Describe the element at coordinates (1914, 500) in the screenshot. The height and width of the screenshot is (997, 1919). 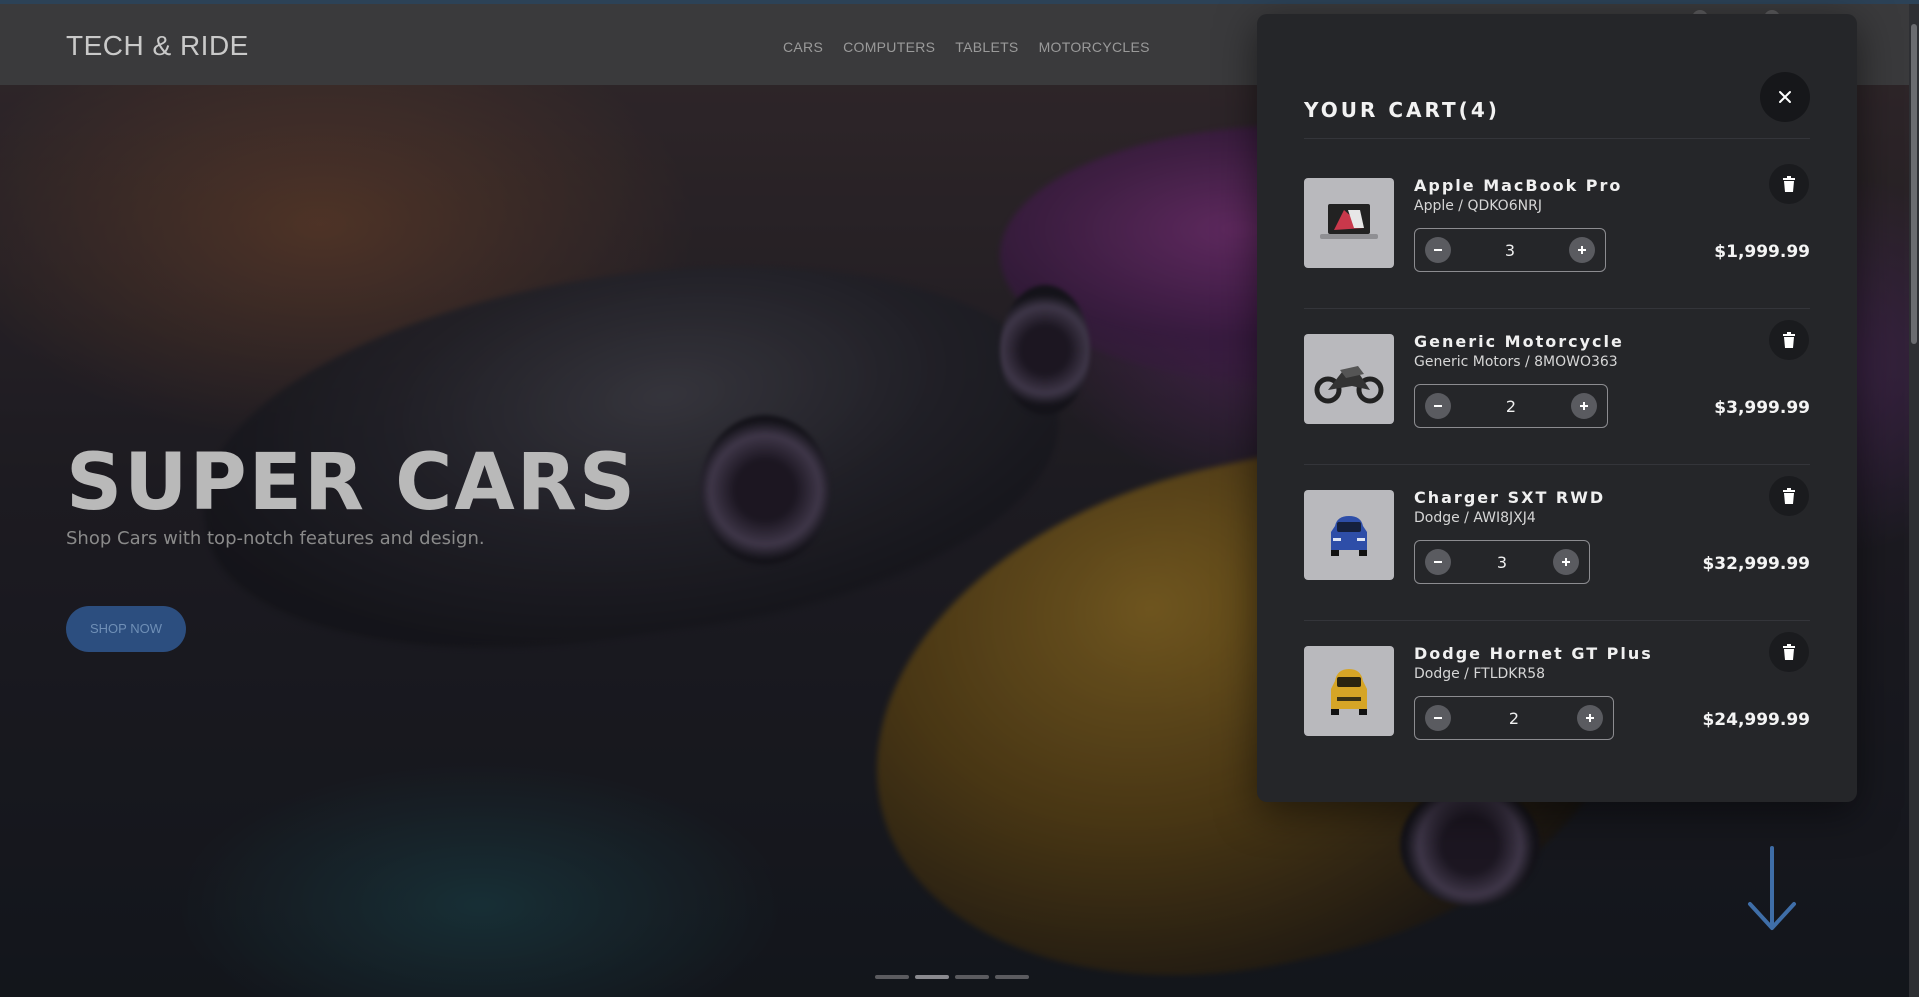
I see `page-scrollbar` at that location.